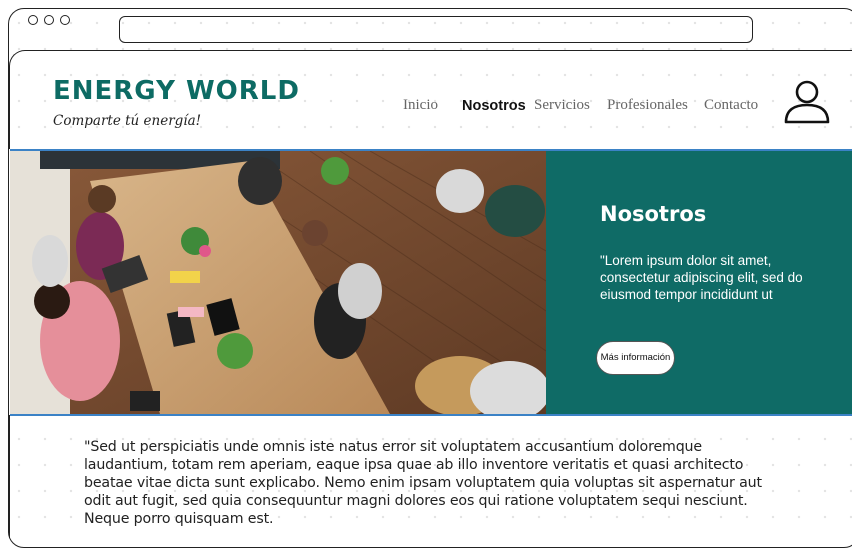 This screenshot has height=548, width=852. What do you see at coordinates (653, 214) in the screenshot?
I see `hero-heading: Nosotros` at bounding box center [653, 214].